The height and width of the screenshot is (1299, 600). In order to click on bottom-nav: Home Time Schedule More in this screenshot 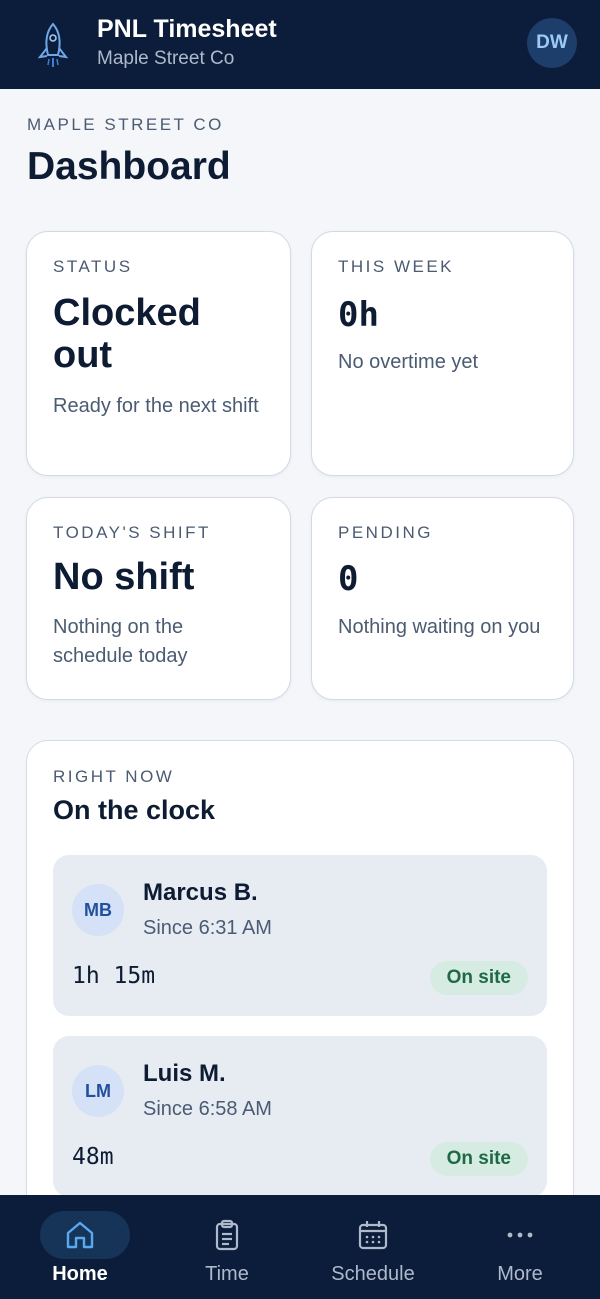, I will do `click(300, 1247)`.